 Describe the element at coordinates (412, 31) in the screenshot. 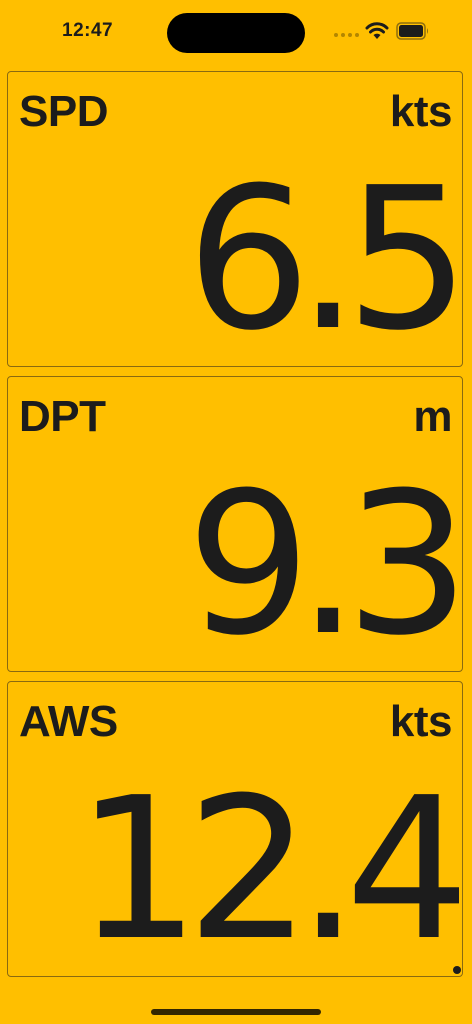

I see `battery-icon` at that location.